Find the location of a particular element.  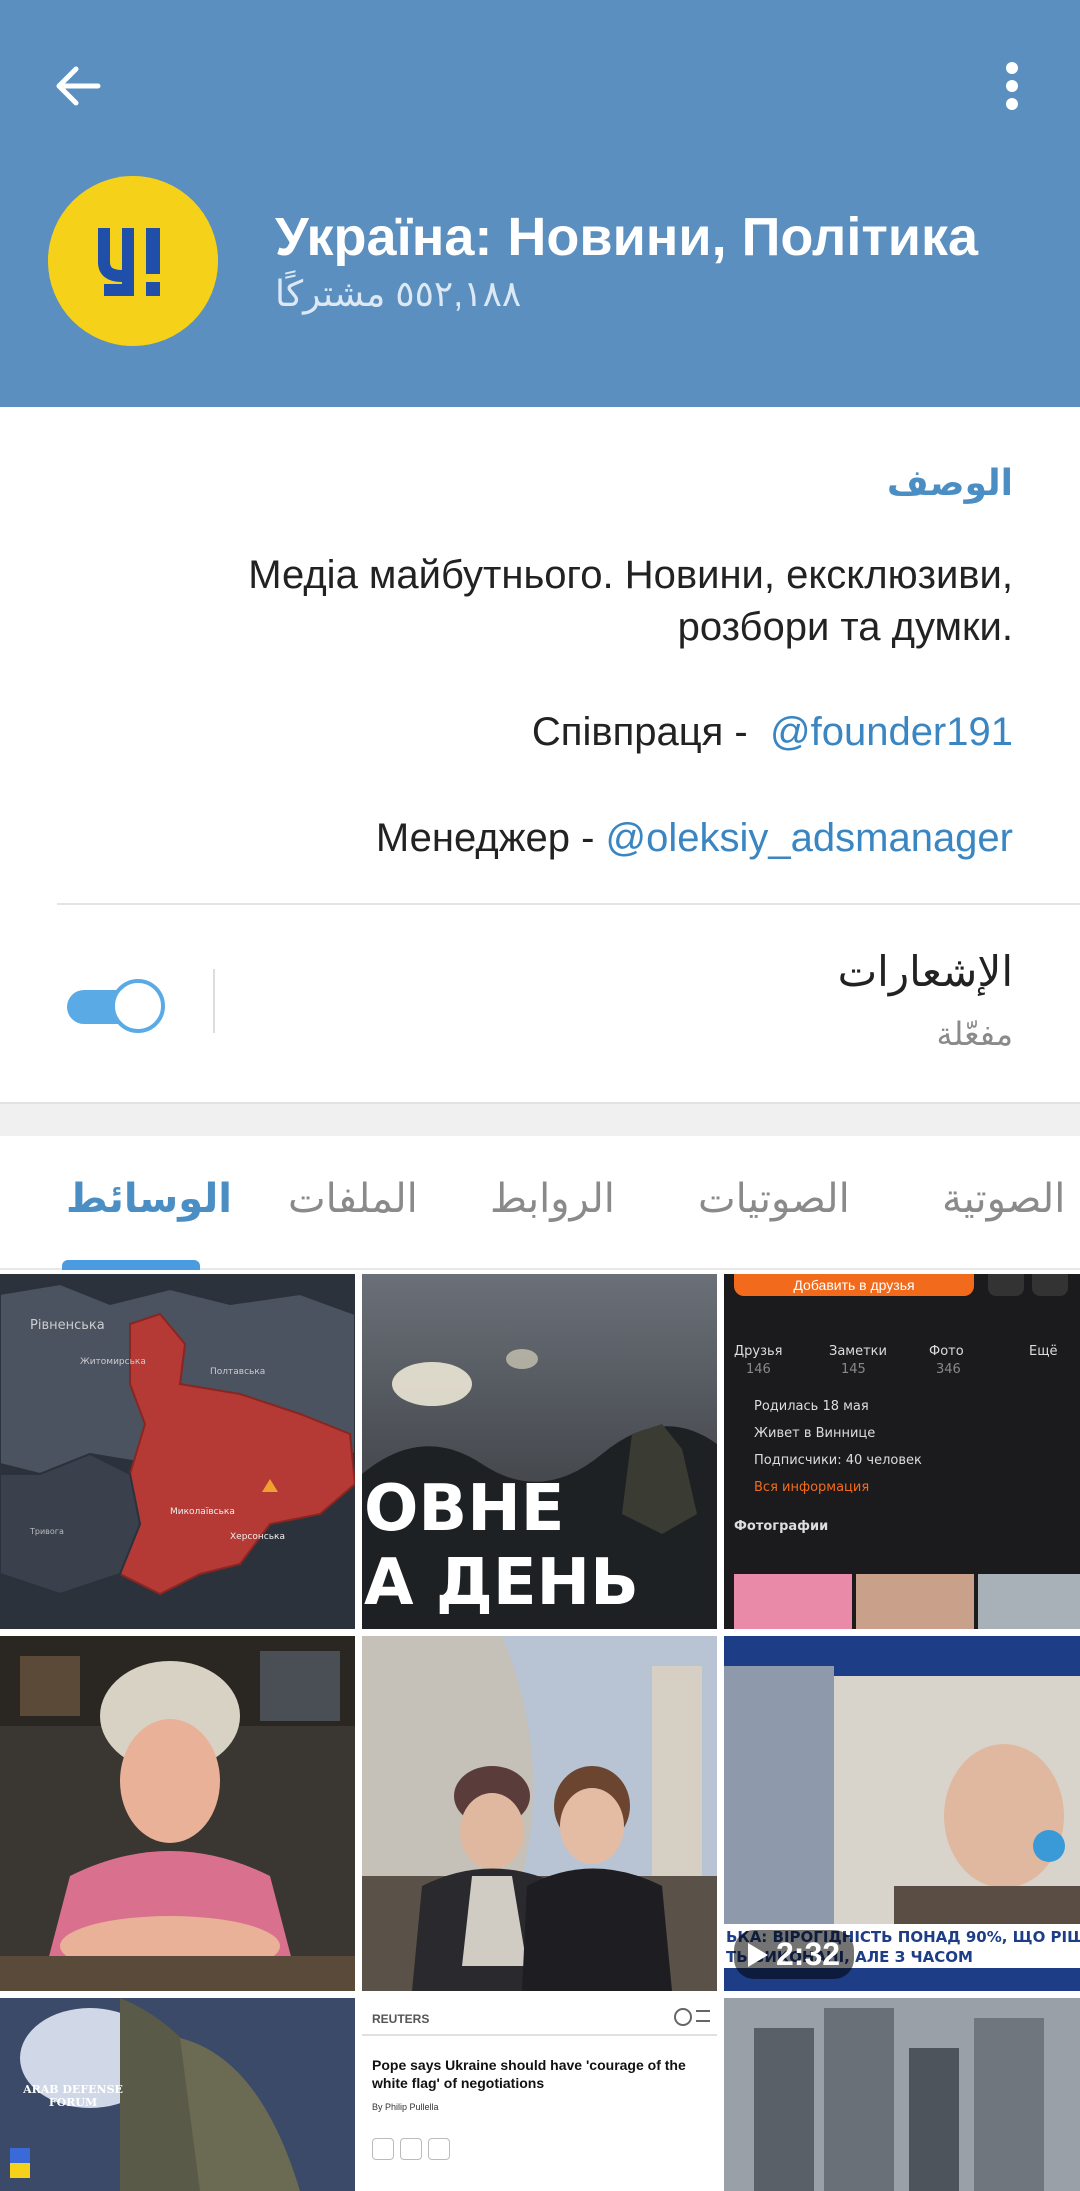

toggle-knob is located at coordinates (138, 1006).